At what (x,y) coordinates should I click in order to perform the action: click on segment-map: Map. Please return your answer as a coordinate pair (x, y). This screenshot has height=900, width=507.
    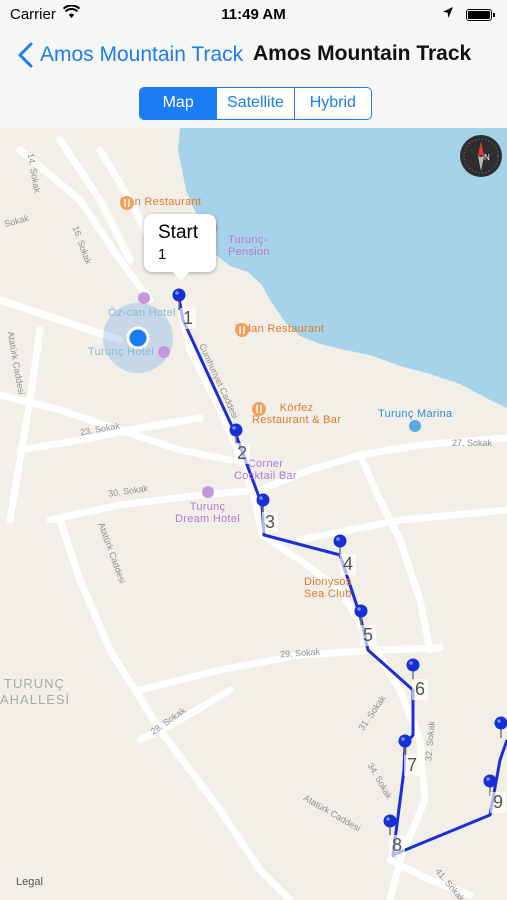
    Looking at the image, I should click on (178, 103).